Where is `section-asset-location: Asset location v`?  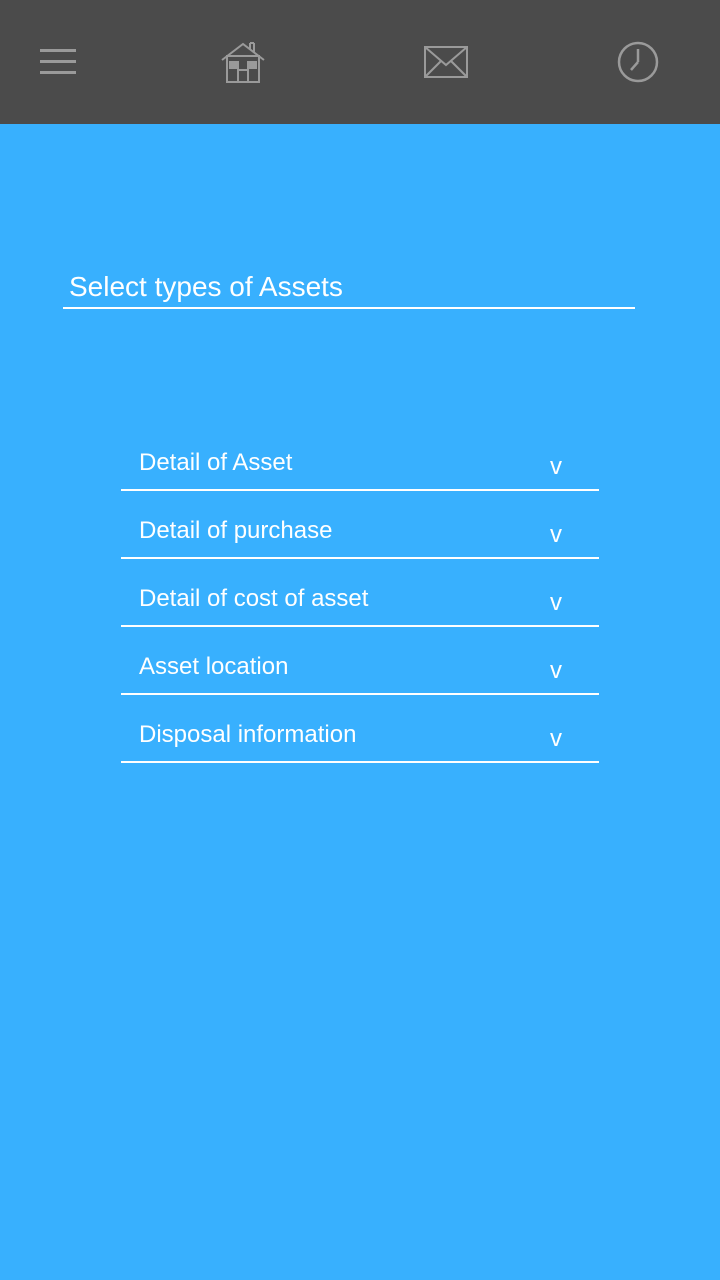
section-asset-location: Asset location v is located at coordinates (360, 667).